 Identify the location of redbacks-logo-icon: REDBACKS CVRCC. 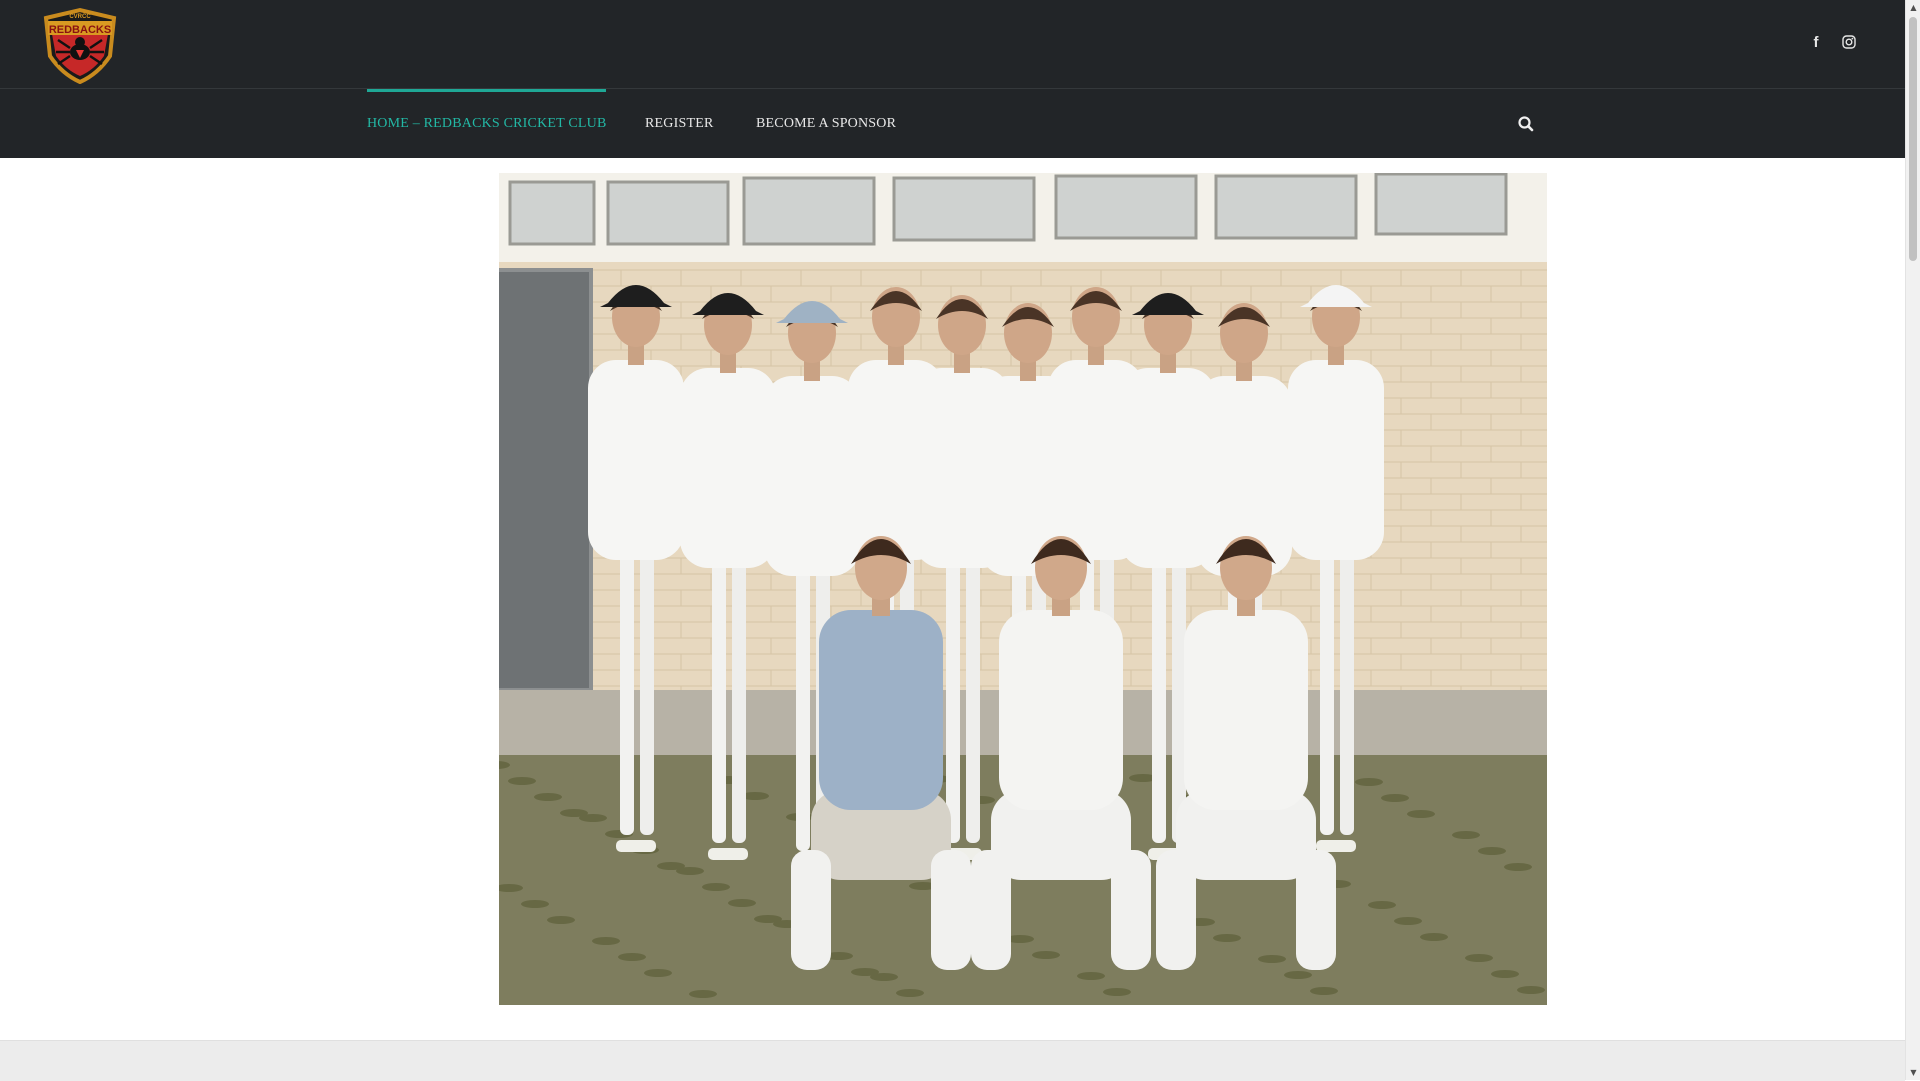
(80, 46).